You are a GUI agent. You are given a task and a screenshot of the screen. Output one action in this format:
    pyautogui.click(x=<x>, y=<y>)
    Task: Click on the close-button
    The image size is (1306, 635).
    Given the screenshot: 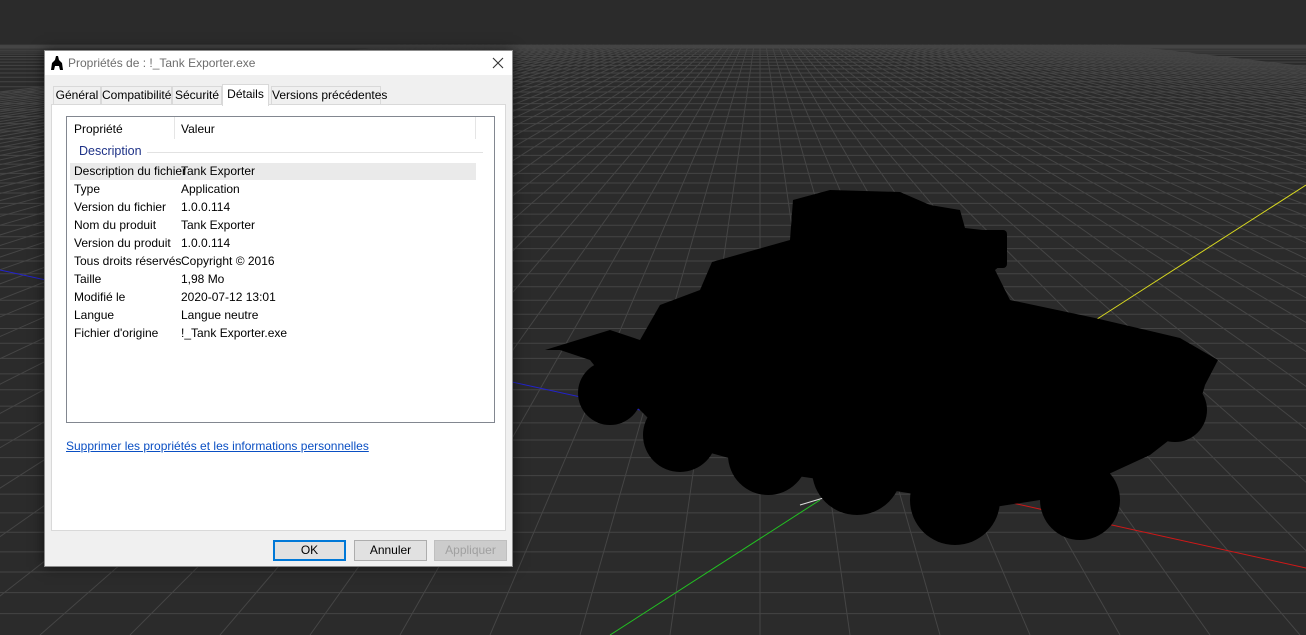 What is the action you would take?
    pyautogui.click(x=498, y=63)
    